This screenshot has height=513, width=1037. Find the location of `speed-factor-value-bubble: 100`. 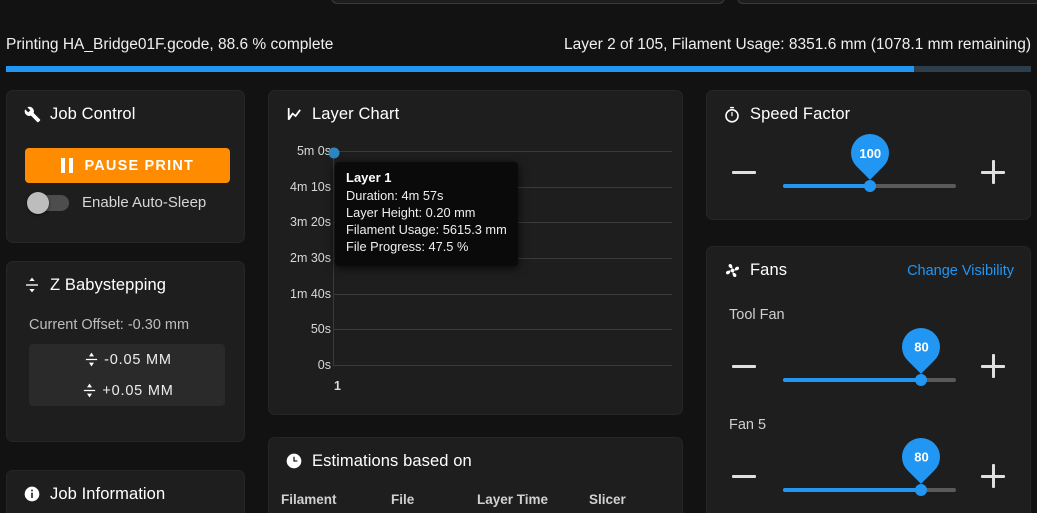

speed-factor-value-bubble: 100 is located at coordinates (869, 153).